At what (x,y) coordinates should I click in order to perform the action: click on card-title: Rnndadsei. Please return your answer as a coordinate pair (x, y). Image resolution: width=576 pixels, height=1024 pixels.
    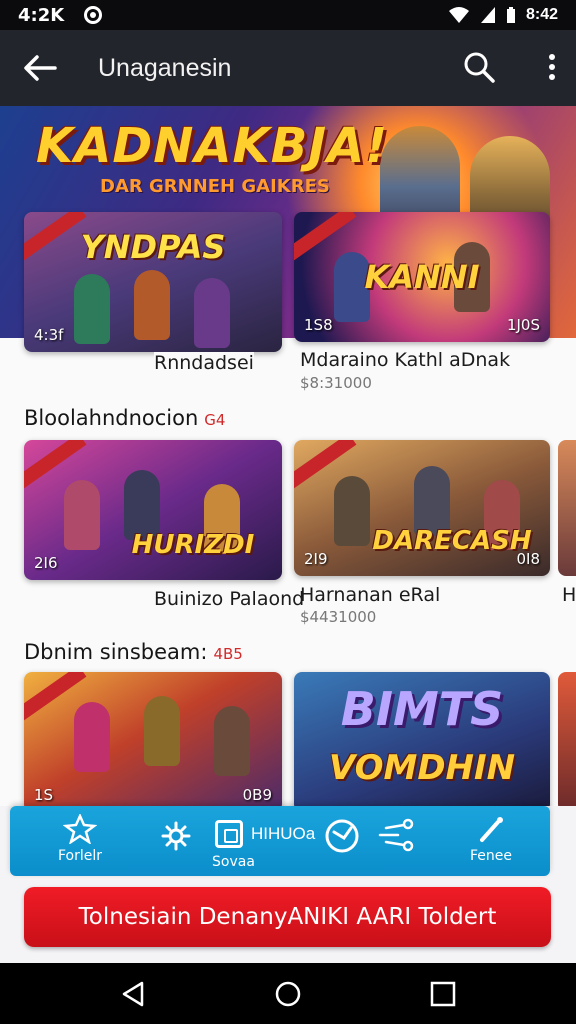
    Looking at the image, I should click on (204, 363).